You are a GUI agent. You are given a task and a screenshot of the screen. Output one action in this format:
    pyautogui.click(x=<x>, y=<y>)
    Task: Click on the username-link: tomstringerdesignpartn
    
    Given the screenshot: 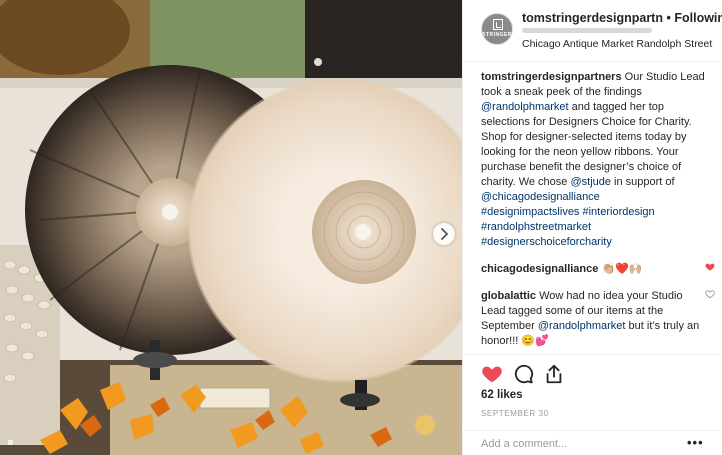 What is the action you would take?
    pyautogui.click(x=592, y=18)
    